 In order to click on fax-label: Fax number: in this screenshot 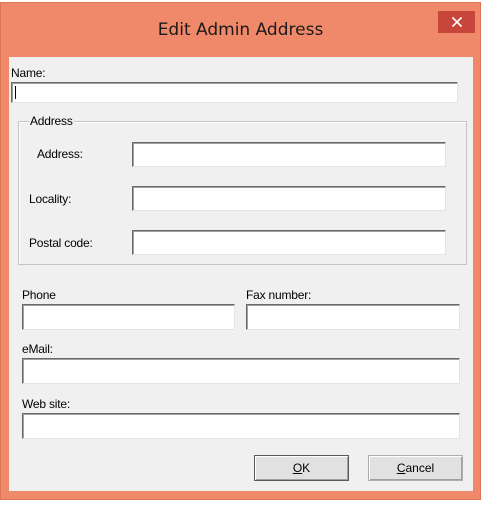, I will do `click(279, 295)`.